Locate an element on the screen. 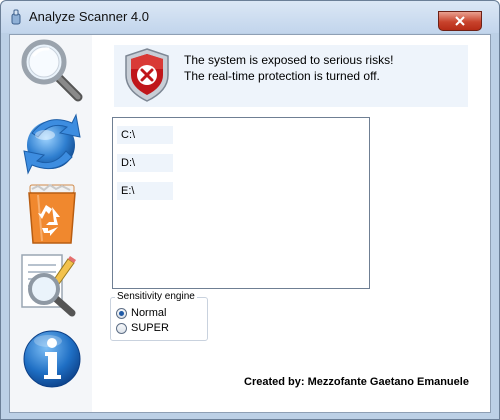  status-message-line2: The real-time protection is turned off. is located at coordinates (282, 76).